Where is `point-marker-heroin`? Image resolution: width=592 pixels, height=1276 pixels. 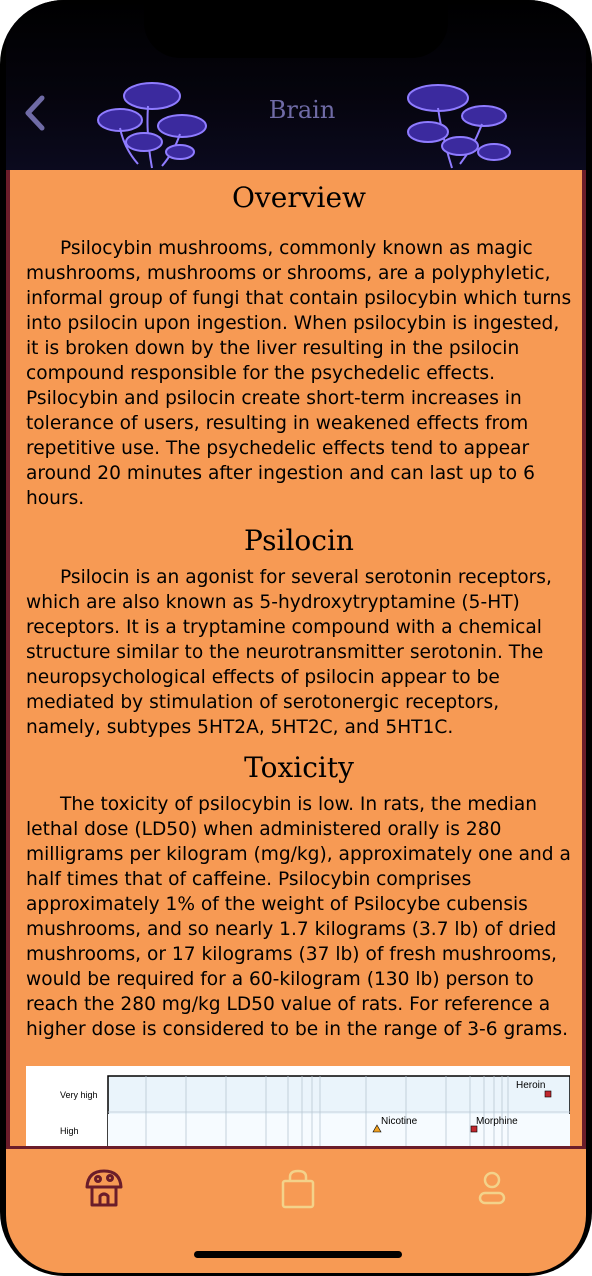 point-marker-heroin is located at coordinates (548, 1094).